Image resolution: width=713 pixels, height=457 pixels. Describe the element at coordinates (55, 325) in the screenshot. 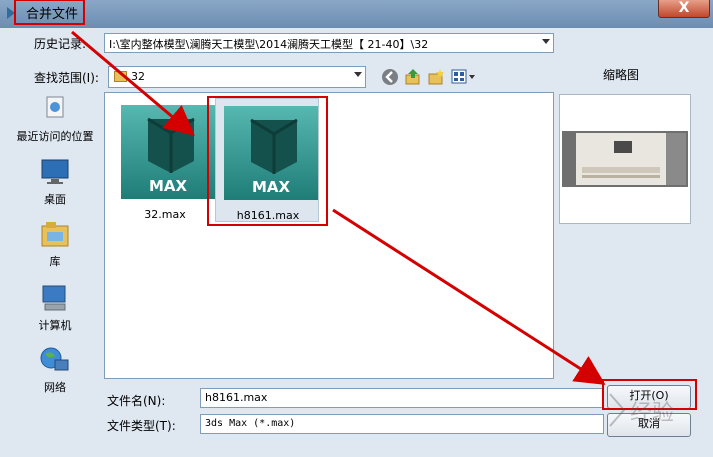

I see `place-label: 计算机` at that location.